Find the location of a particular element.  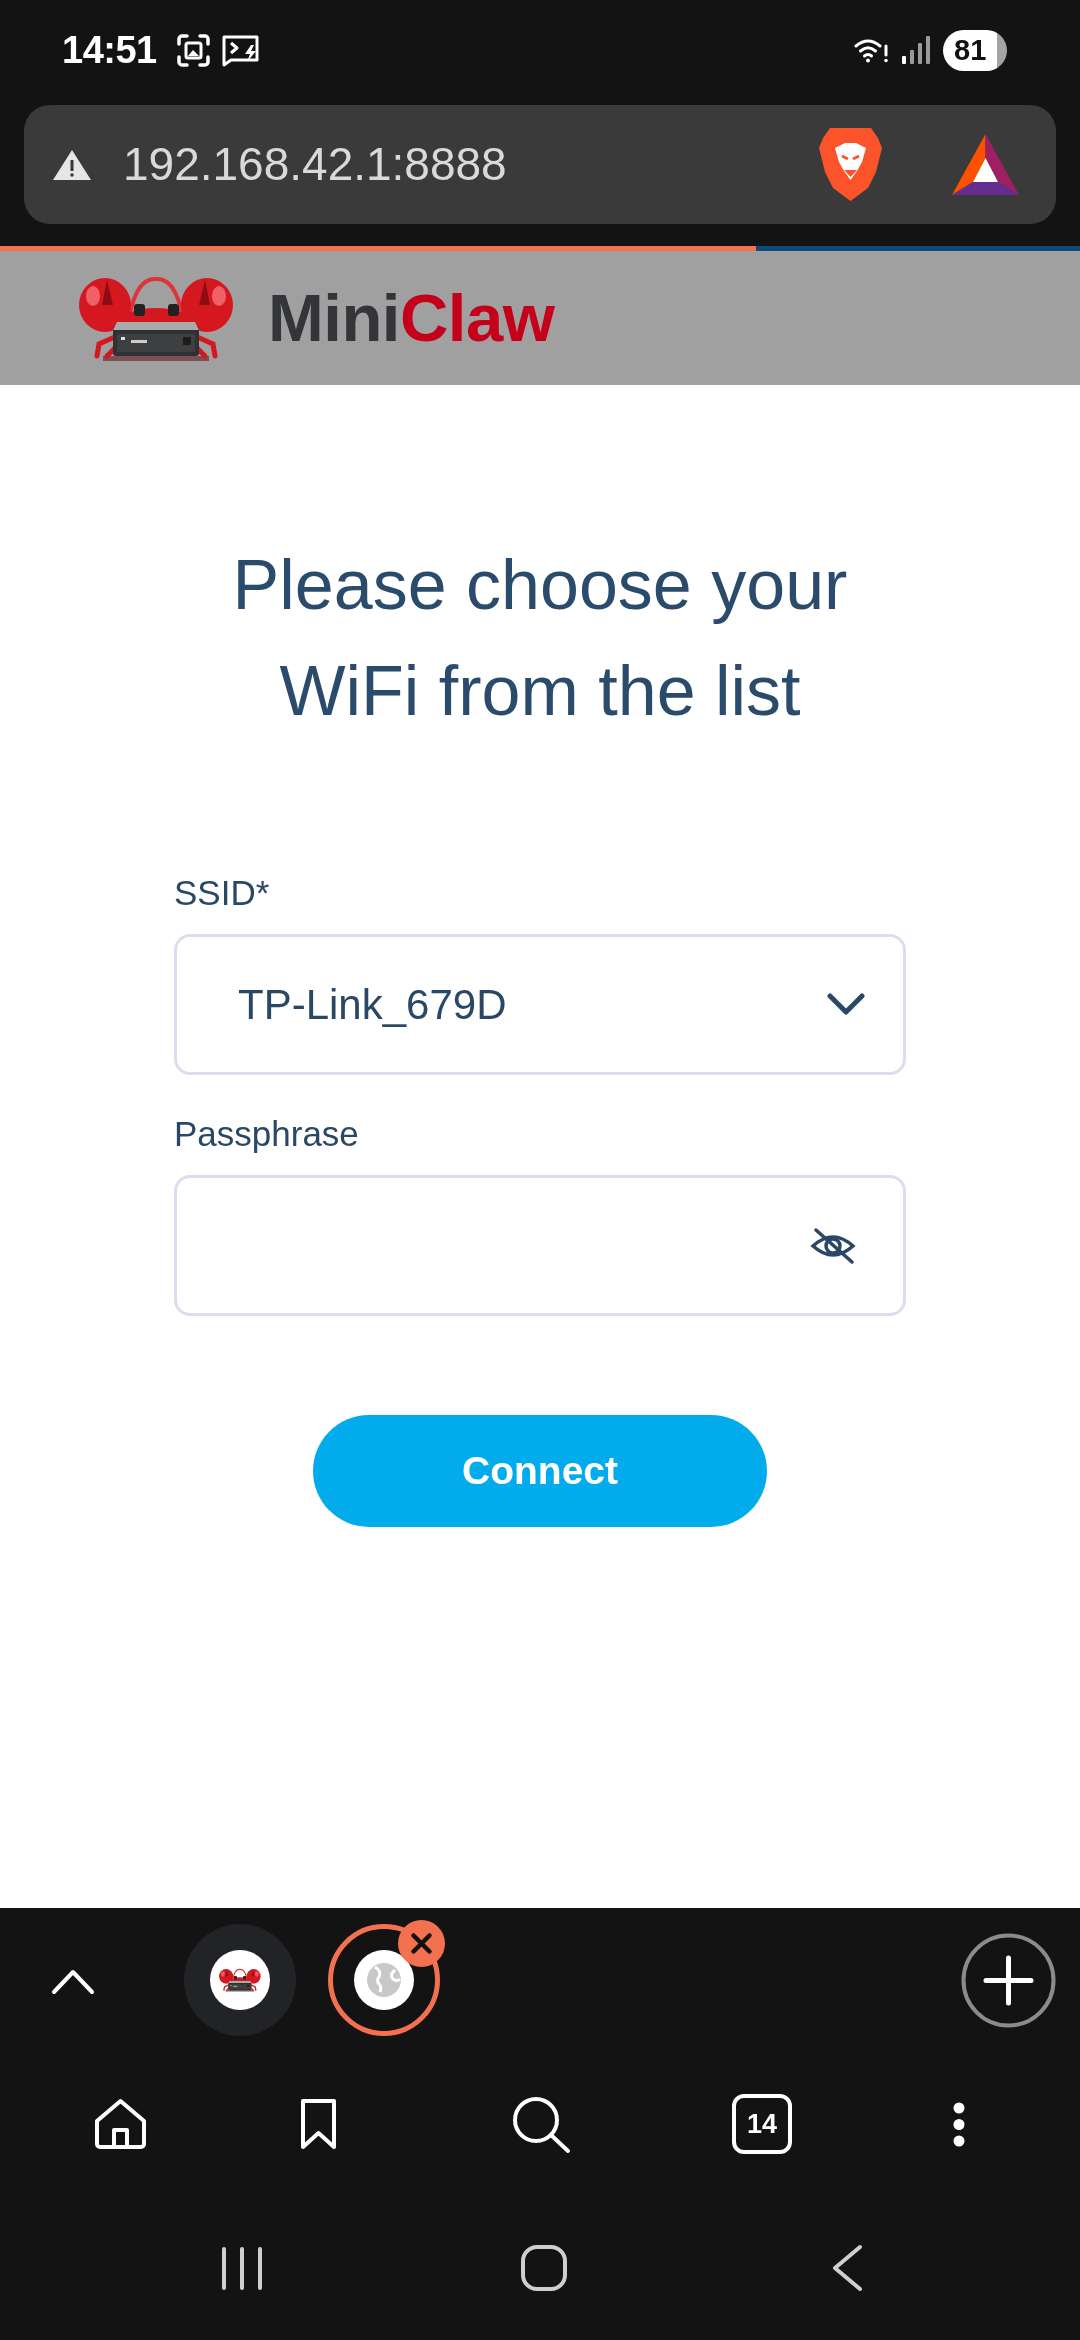

lion-shield-icon is located at coordinates (850, 164).